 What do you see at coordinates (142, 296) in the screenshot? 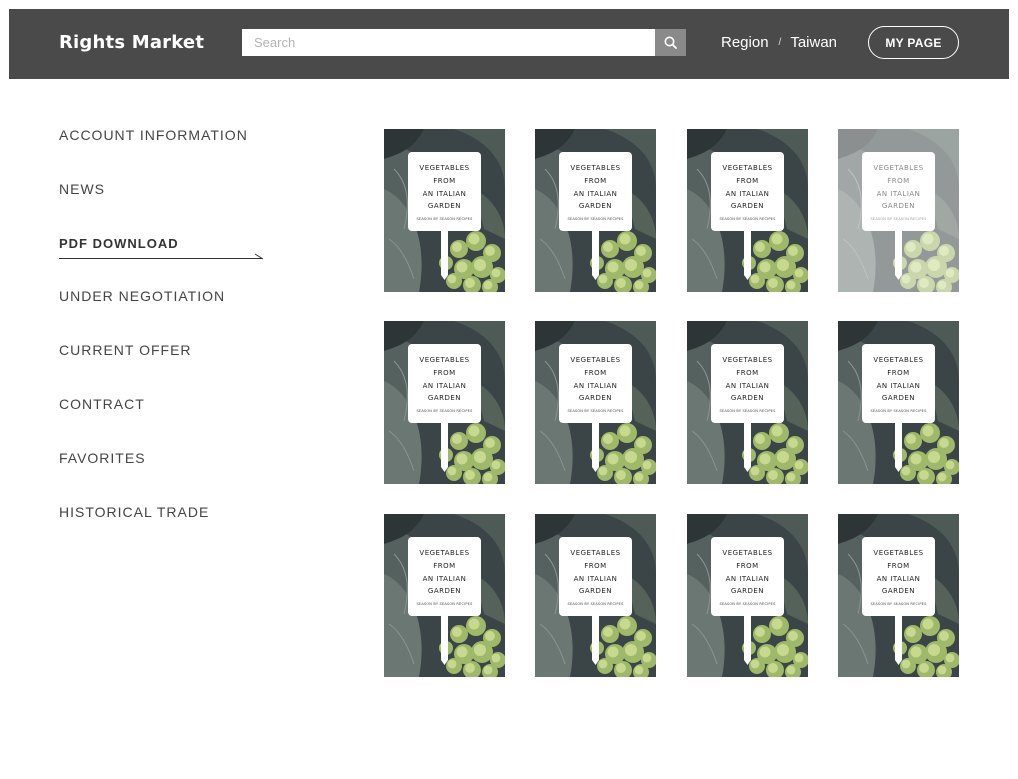
I see `sidebar-item-label: UNDER NEGOTIATION` at bounding box center [142, 296].